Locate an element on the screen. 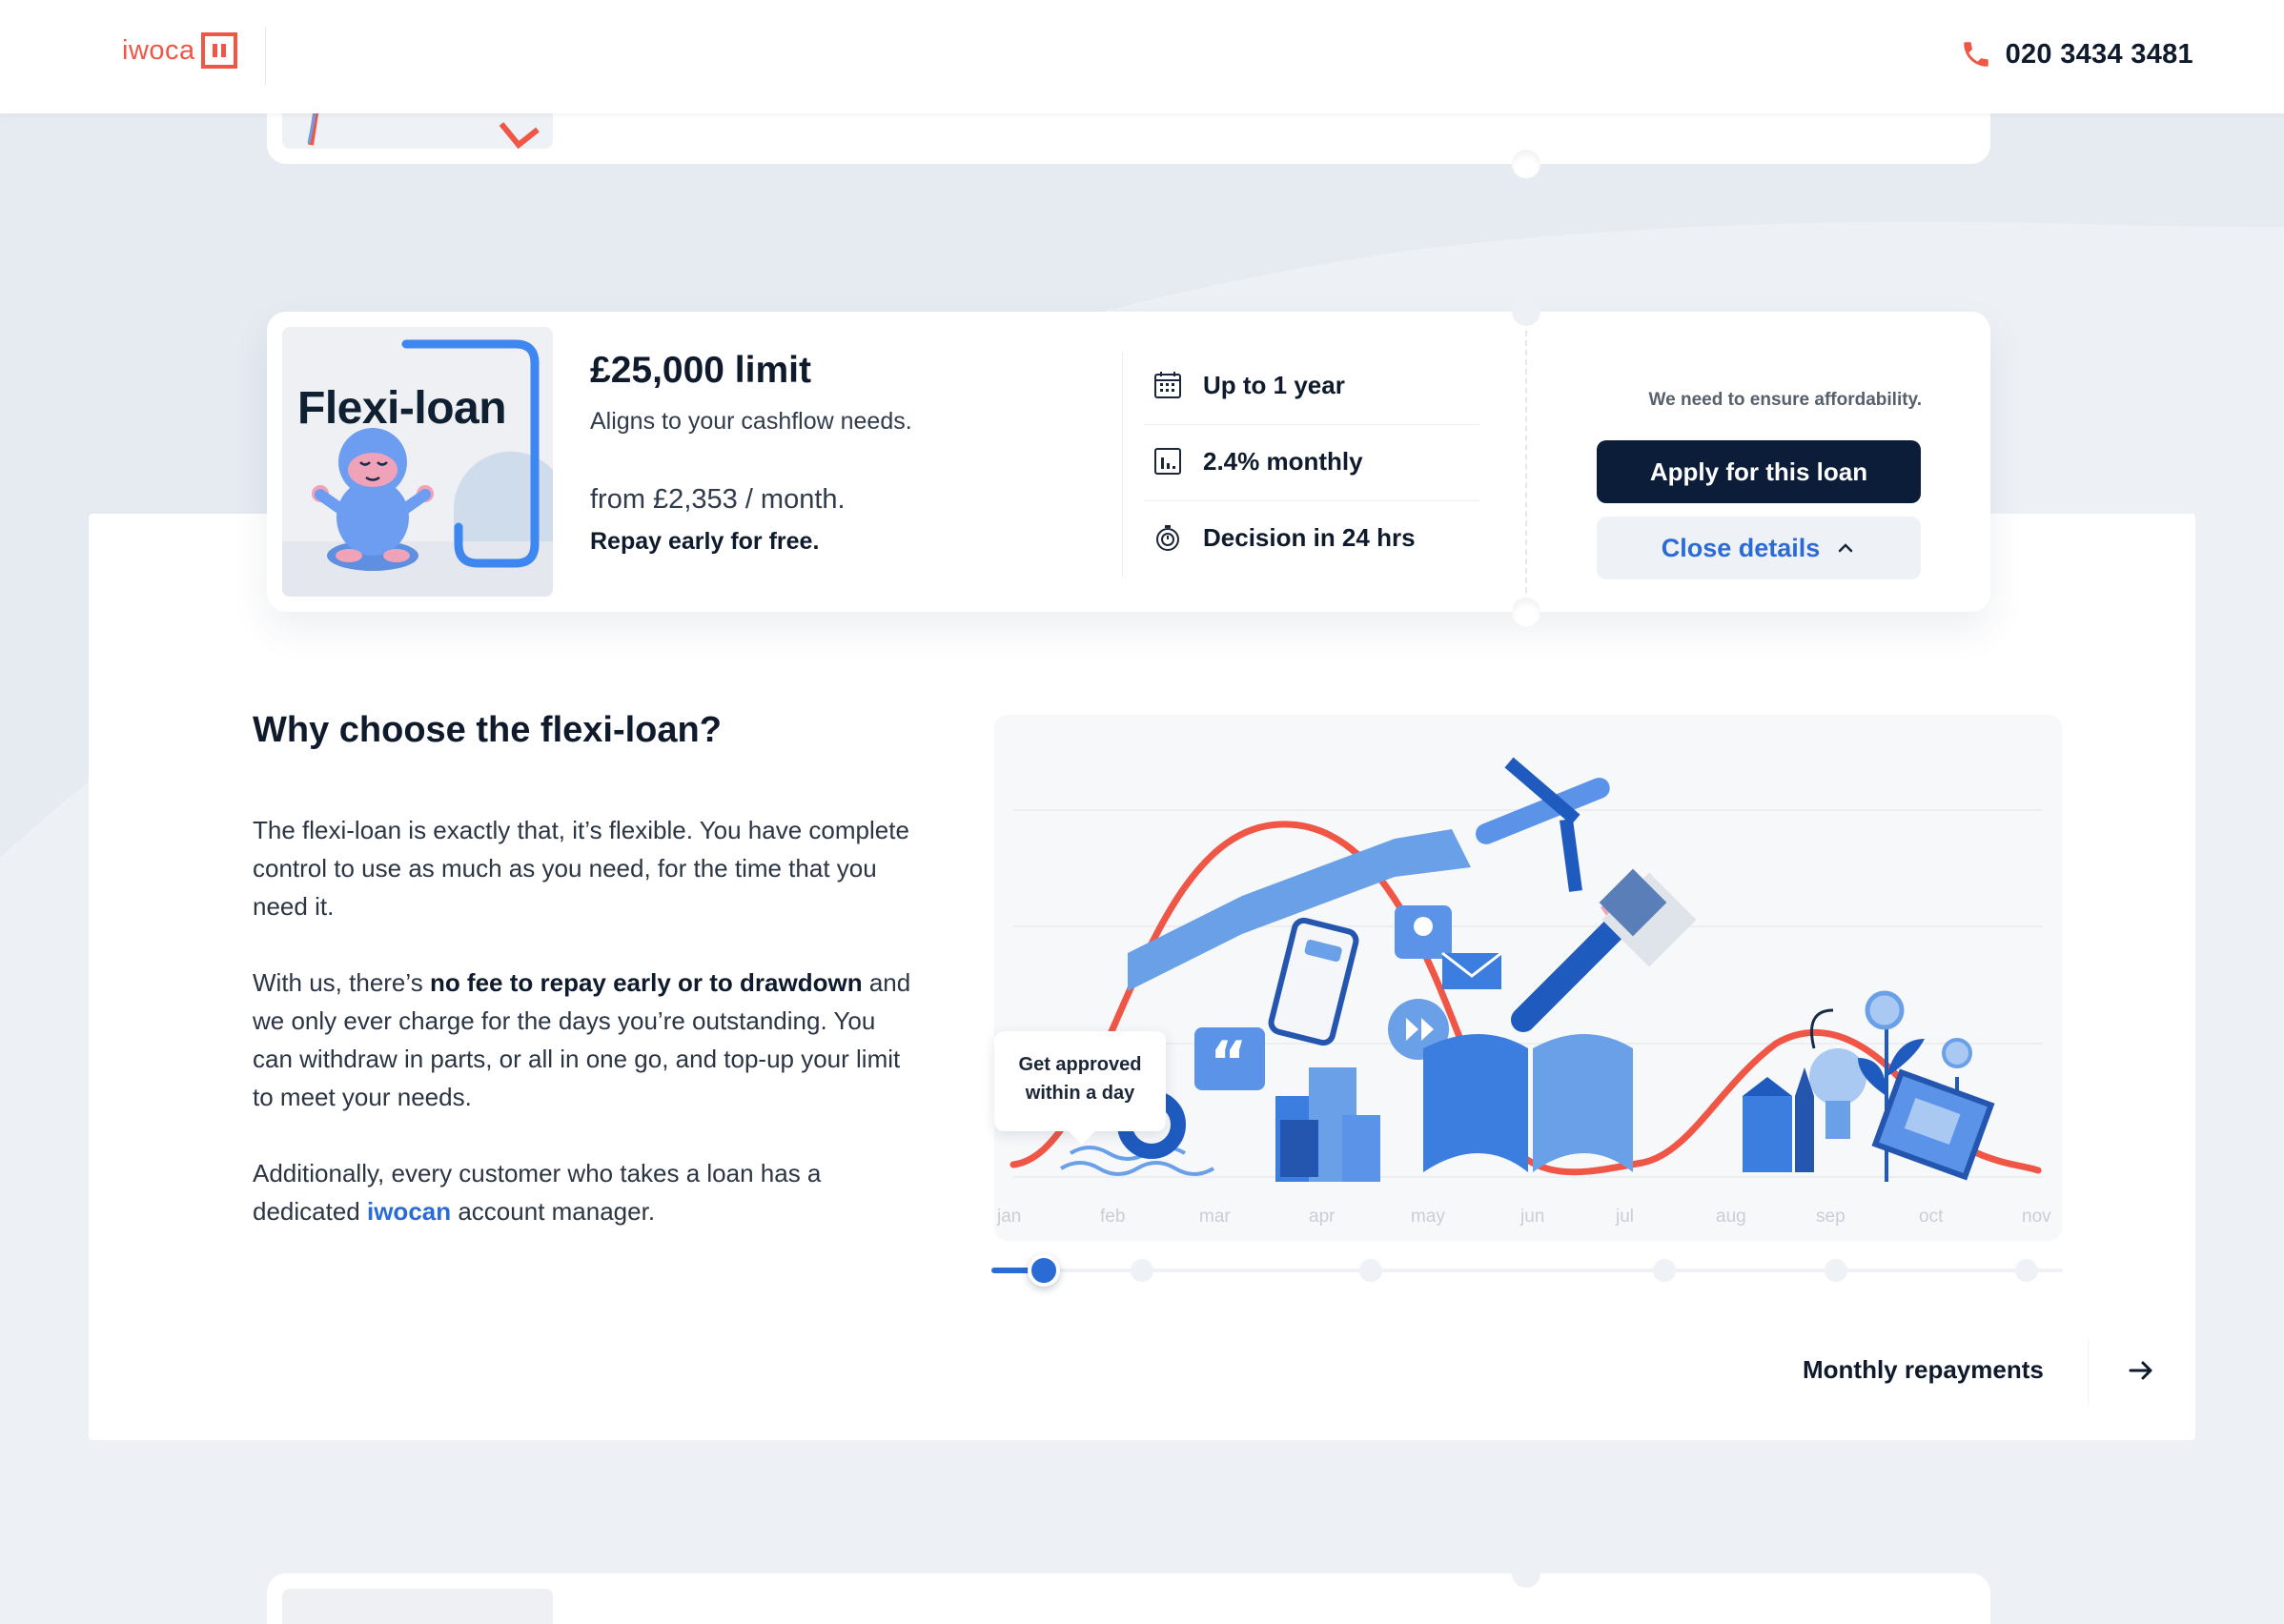  month-label: mar is located at coordinates (1215, 1217).